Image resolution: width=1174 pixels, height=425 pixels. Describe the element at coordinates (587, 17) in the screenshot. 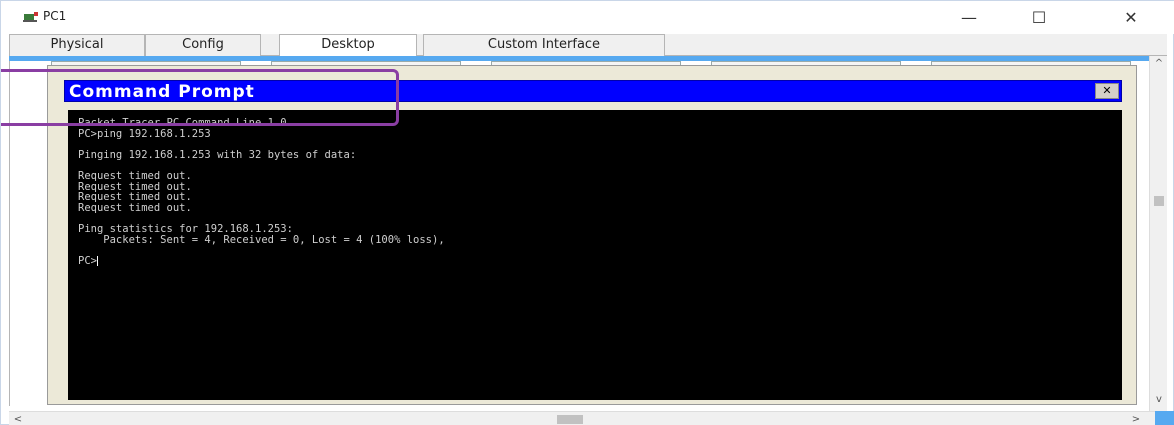

I see `window-titlebar: PC1 — ☐ ✕` at that location.